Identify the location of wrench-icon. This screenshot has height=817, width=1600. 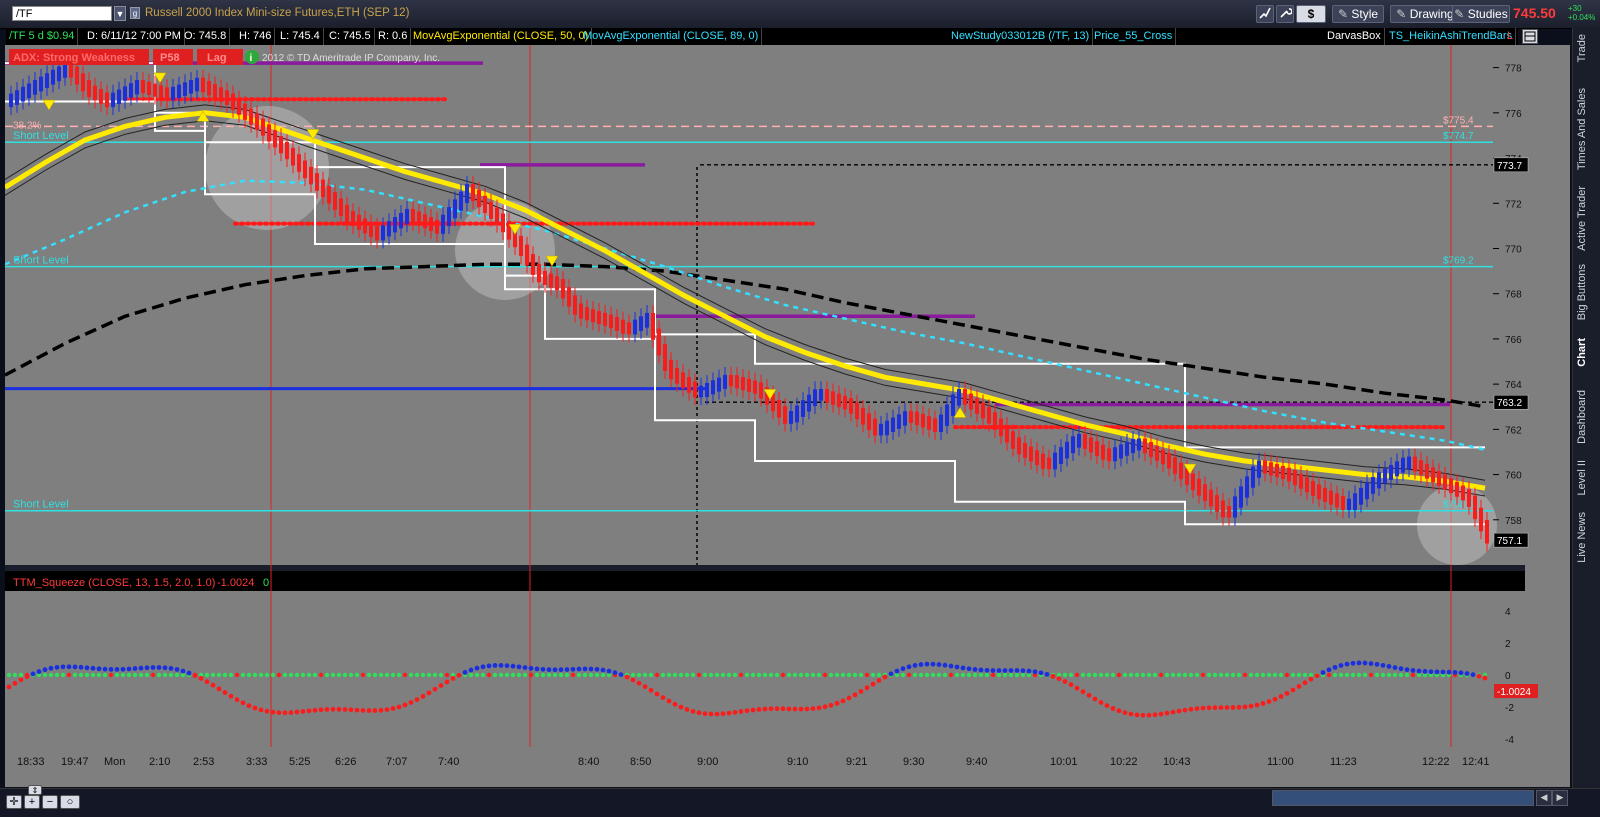
(1285, 14).